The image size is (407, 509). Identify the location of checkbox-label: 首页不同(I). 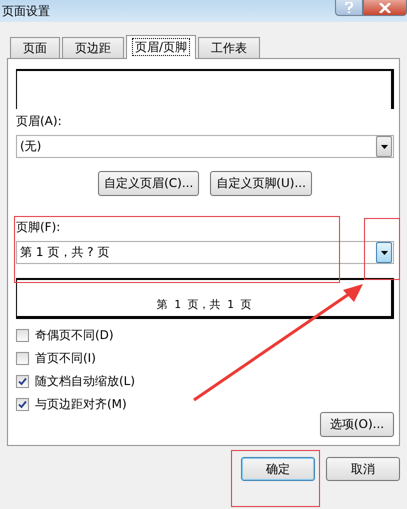
(65, 358).